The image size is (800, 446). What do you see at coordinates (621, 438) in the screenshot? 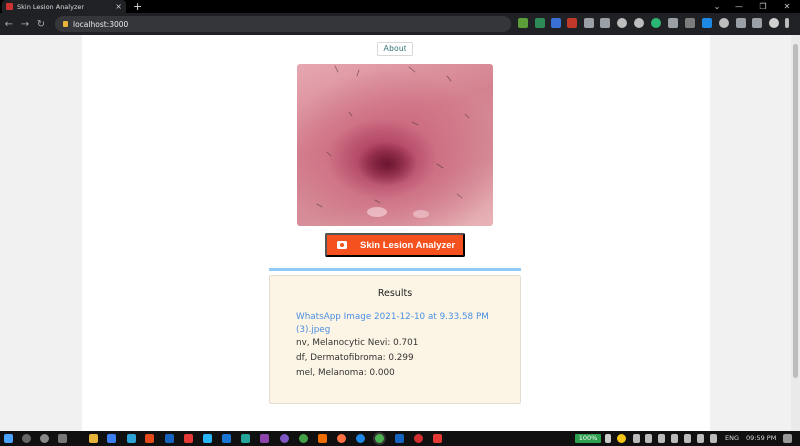
I see `weather-icon` at bounding box center [621, 438].